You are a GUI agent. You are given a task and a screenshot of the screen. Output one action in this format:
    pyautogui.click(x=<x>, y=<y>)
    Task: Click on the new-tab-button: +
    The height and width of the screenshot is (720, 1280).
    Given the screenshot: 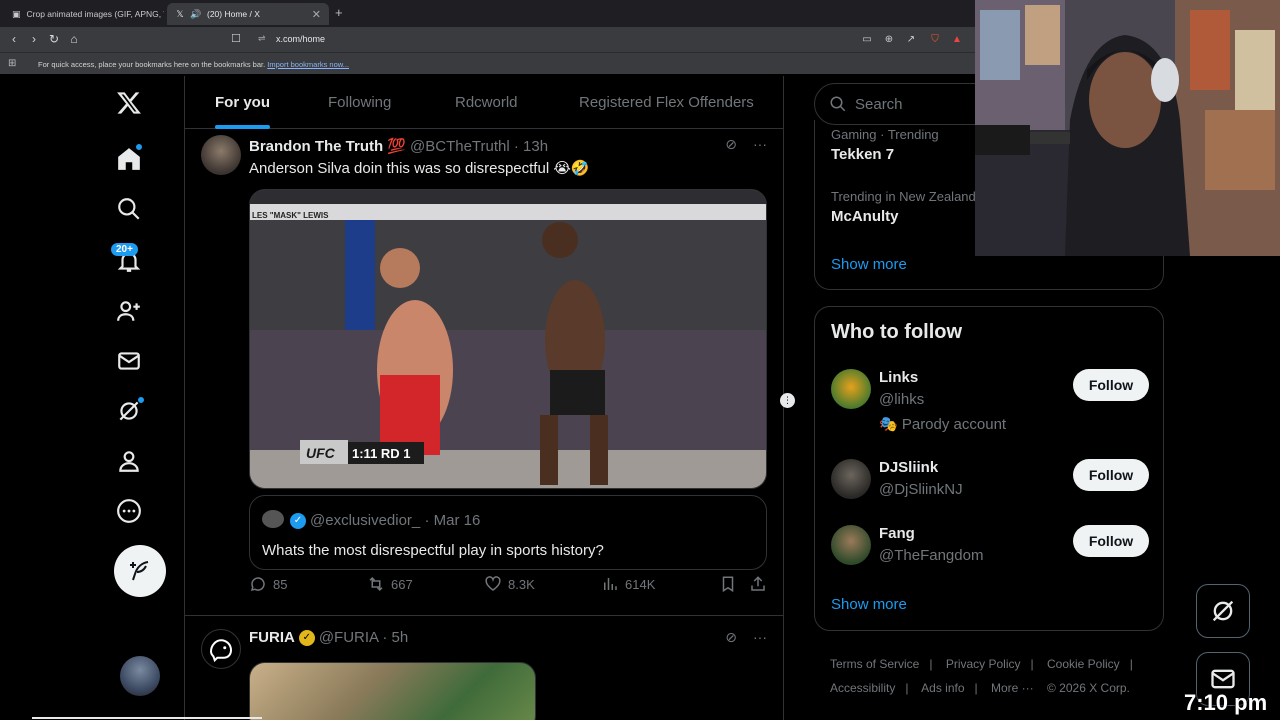 What is the action you would take?
    pyautogui.click(x=339, y=12)
    